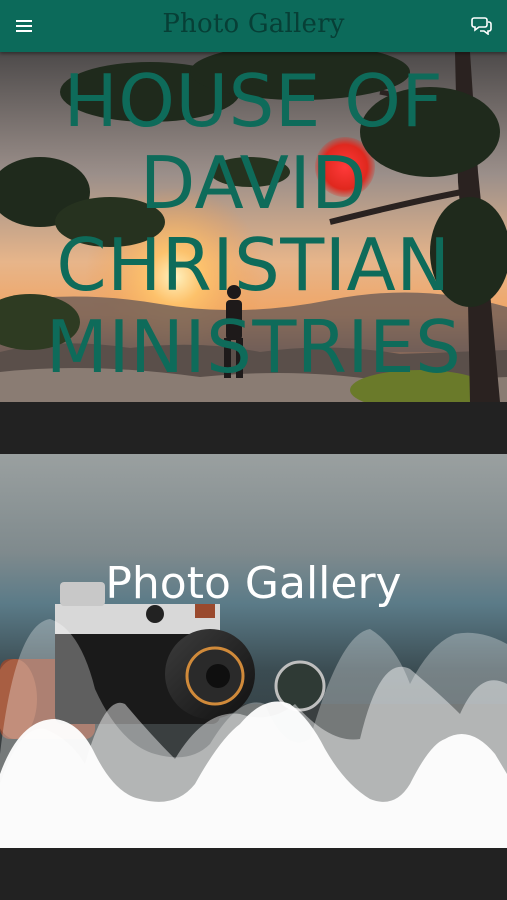 This screenshot has height=900, width=507. What do you see at coordinates (253, 874) in the screenshot?
I see `bottom-section` at bounding box center [253, 874].